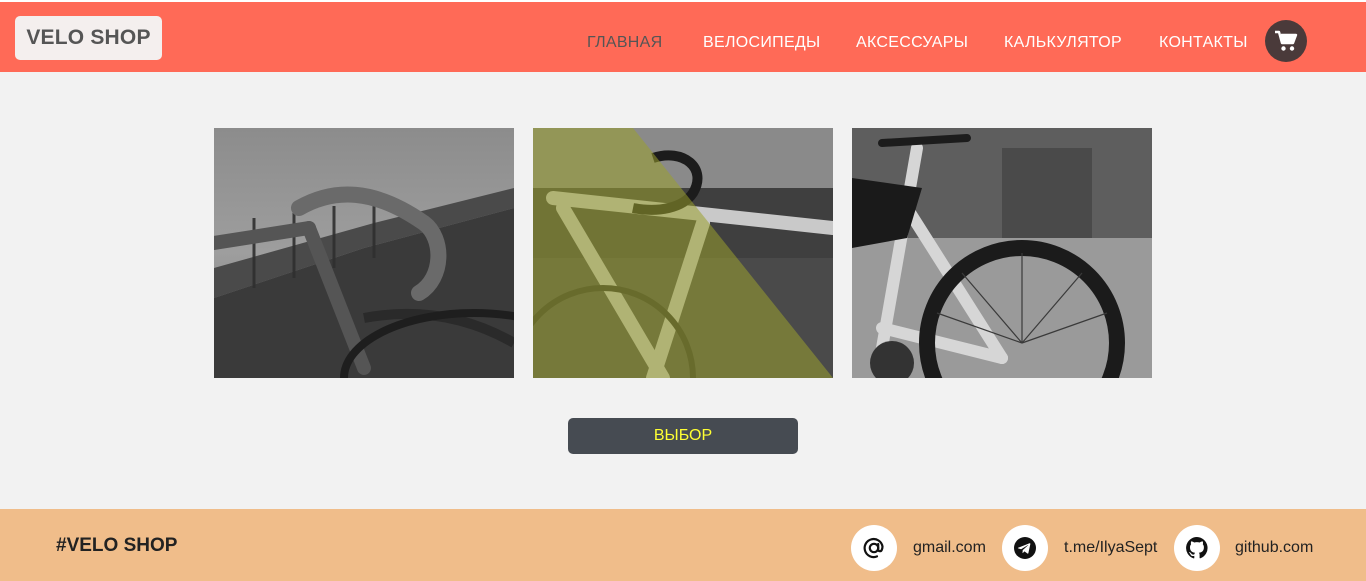 The width and height of the screenshot is (1366, 581). I want to click on github-link: github.com, so click(1274, 548).